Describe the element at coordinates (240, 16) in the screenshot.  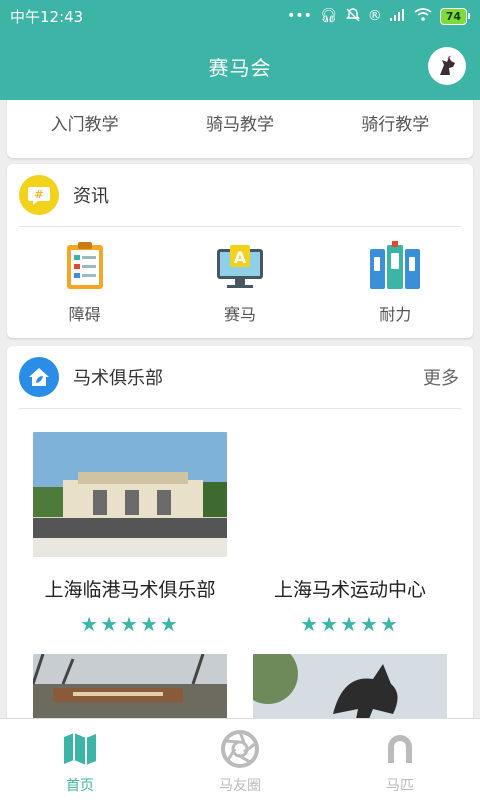
I see `status-bar: 中午12:43 ••• 🎧︎ ® 74` at that location.